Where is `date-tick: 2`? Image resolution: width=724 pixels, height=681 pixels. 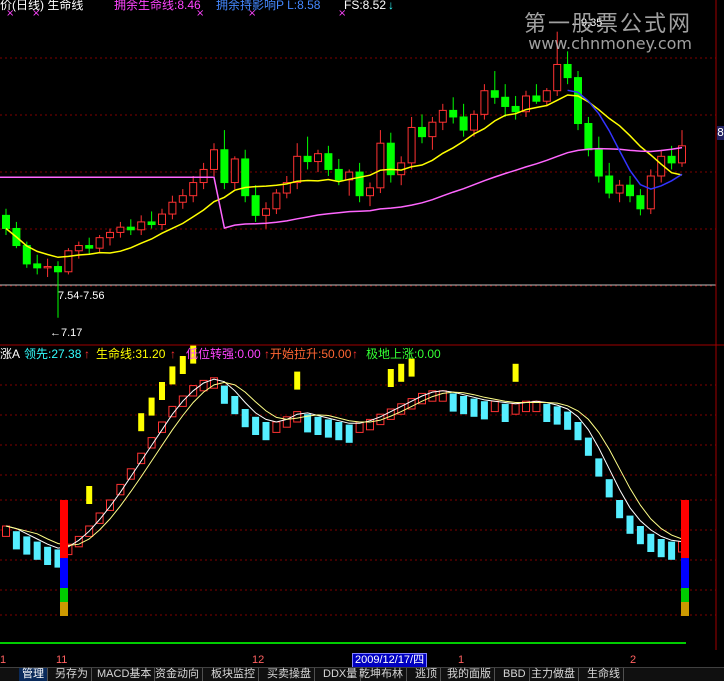 date-tick: 2 is located at coordinates (633, 660).